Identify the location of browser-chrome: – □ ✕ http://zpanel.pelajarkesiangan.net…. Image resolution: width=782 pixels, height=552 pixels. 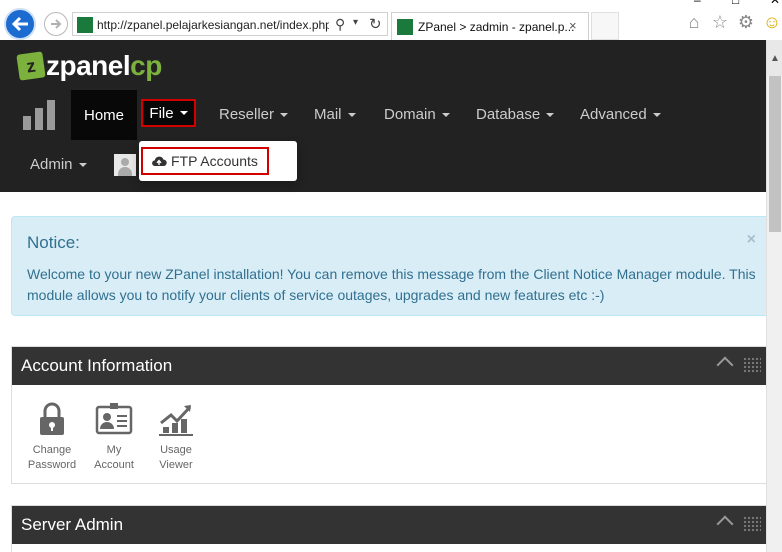
(391, 20).